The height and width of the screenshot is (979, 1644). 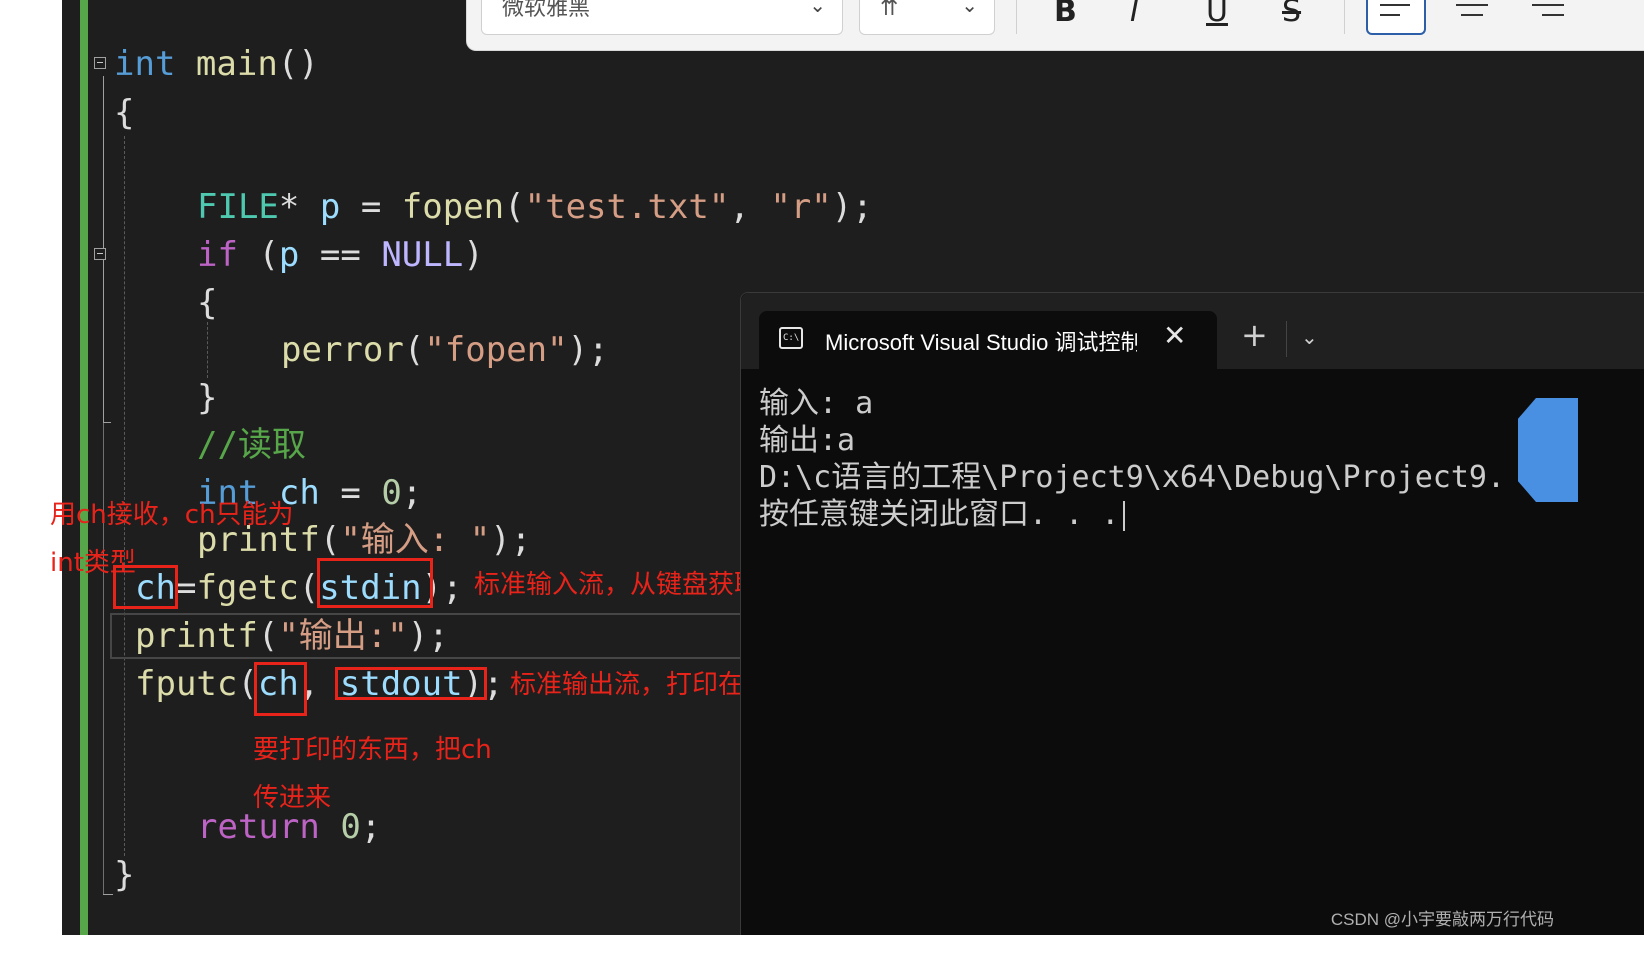 What do you see at coordinates (1132, 477) in the screenshot?
I see `console-line: D:\c语言的工程\Project9\x64\Debug\Project9.` at bounding box center [1132, 477].